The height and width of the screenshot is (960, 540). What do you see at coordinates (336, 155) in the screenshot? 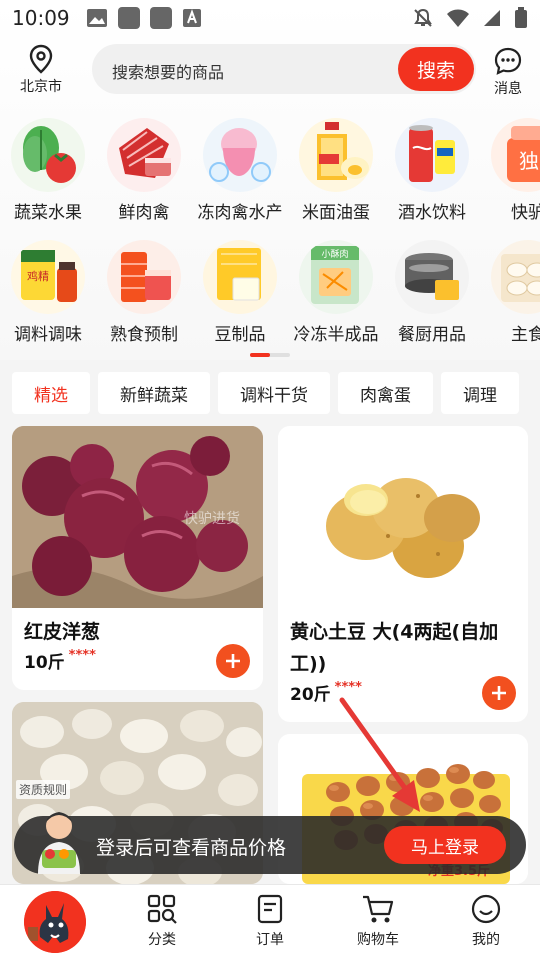
I see `oil-icon` at bounding box center [336, 155].